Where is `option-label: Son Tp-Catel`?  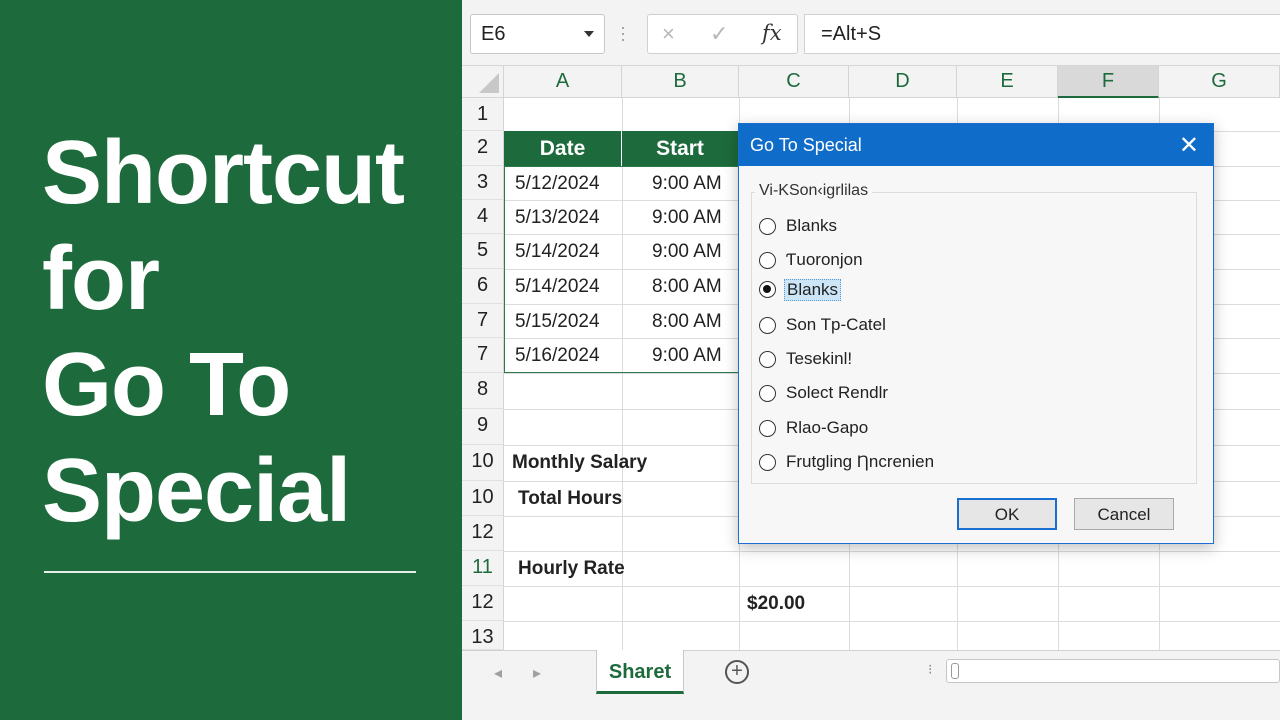 option-label: Son Tp-Catel is located at coordinates (836, 325).